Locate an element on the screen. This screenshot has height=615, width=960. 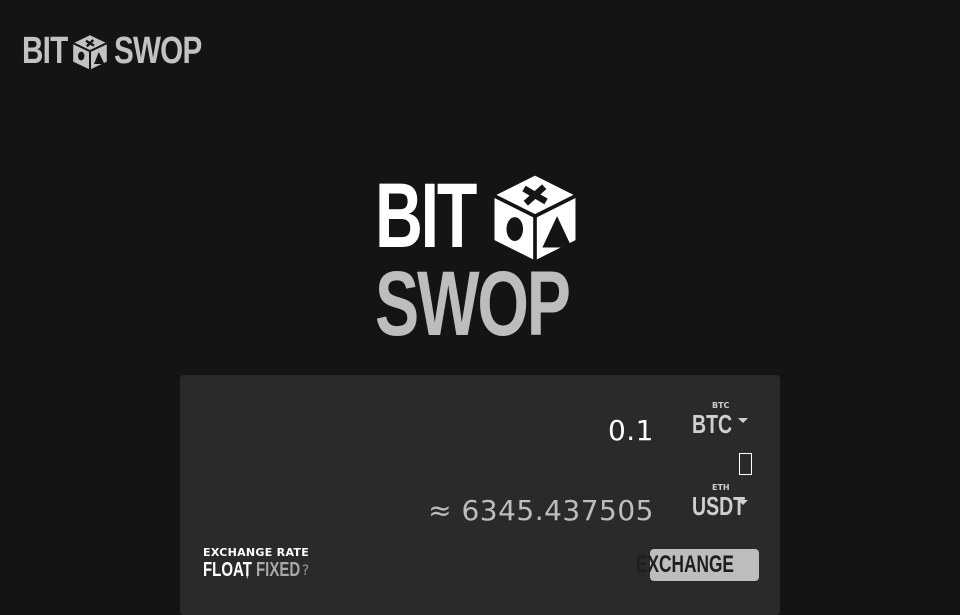
exchange-button-label: EXCHANGE is located at coordinates (685, 564).